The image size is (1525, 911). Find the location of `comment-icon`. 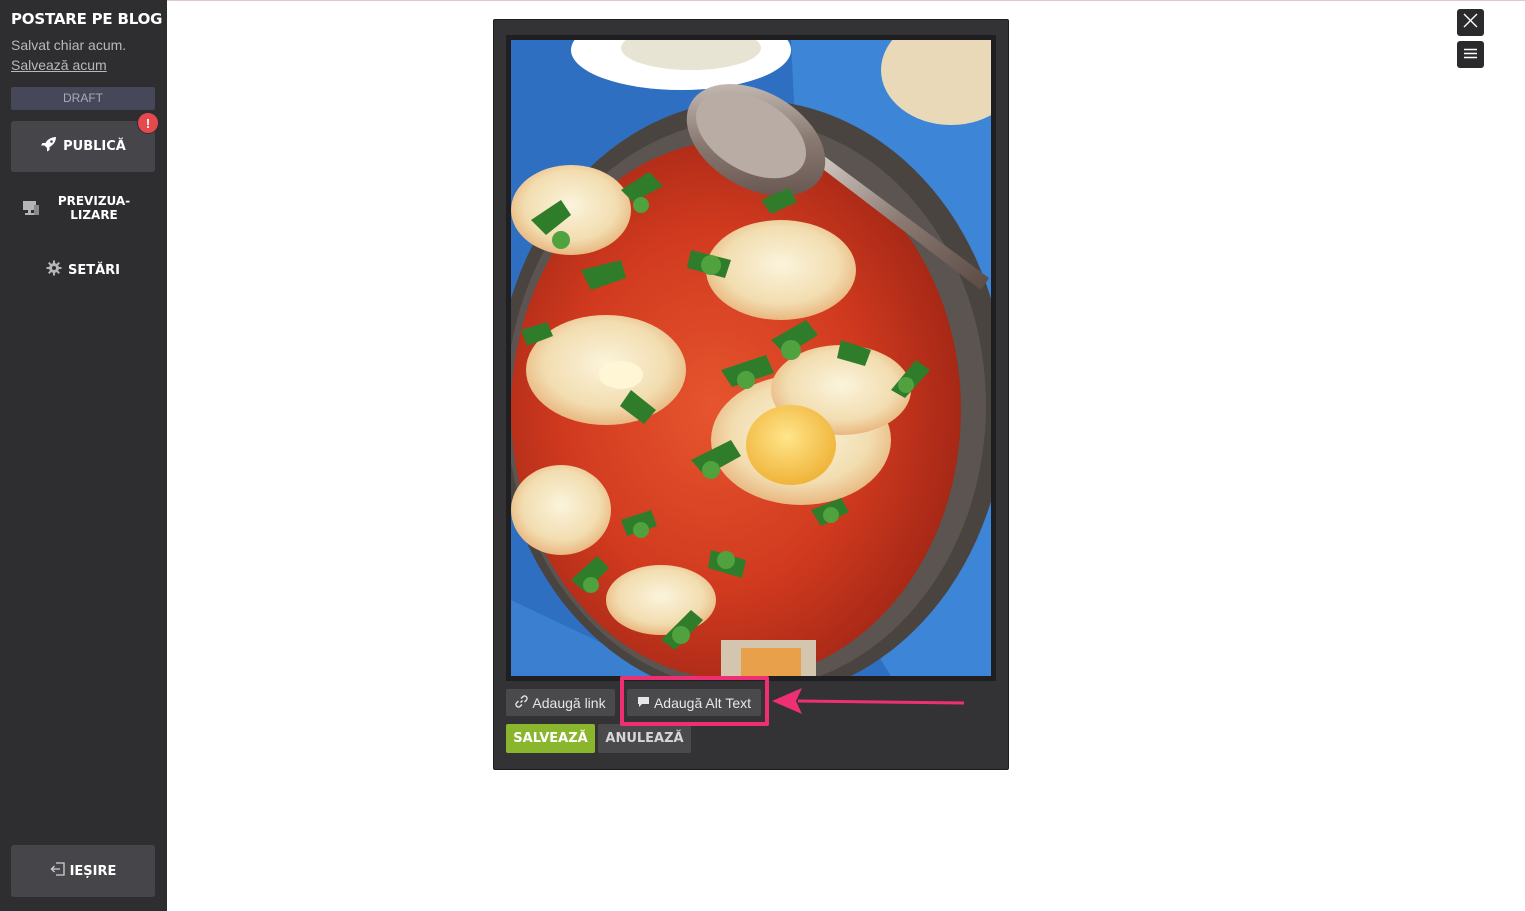

comment-icon is located at coordinates (643, 703).